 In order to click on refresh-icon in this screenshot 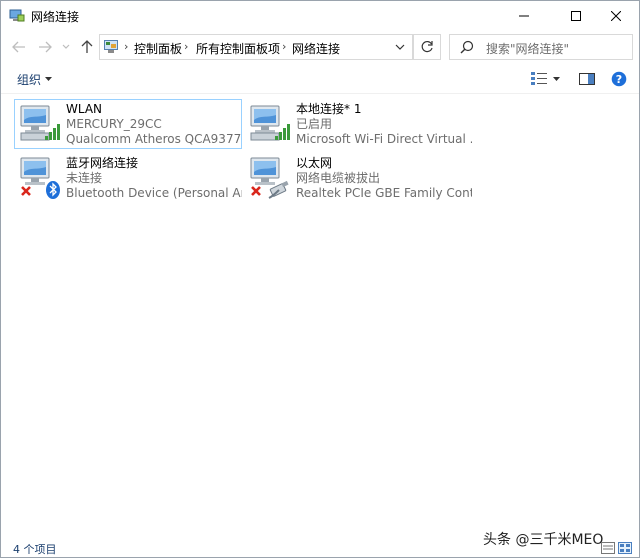, I will do `click(427, 46)`.